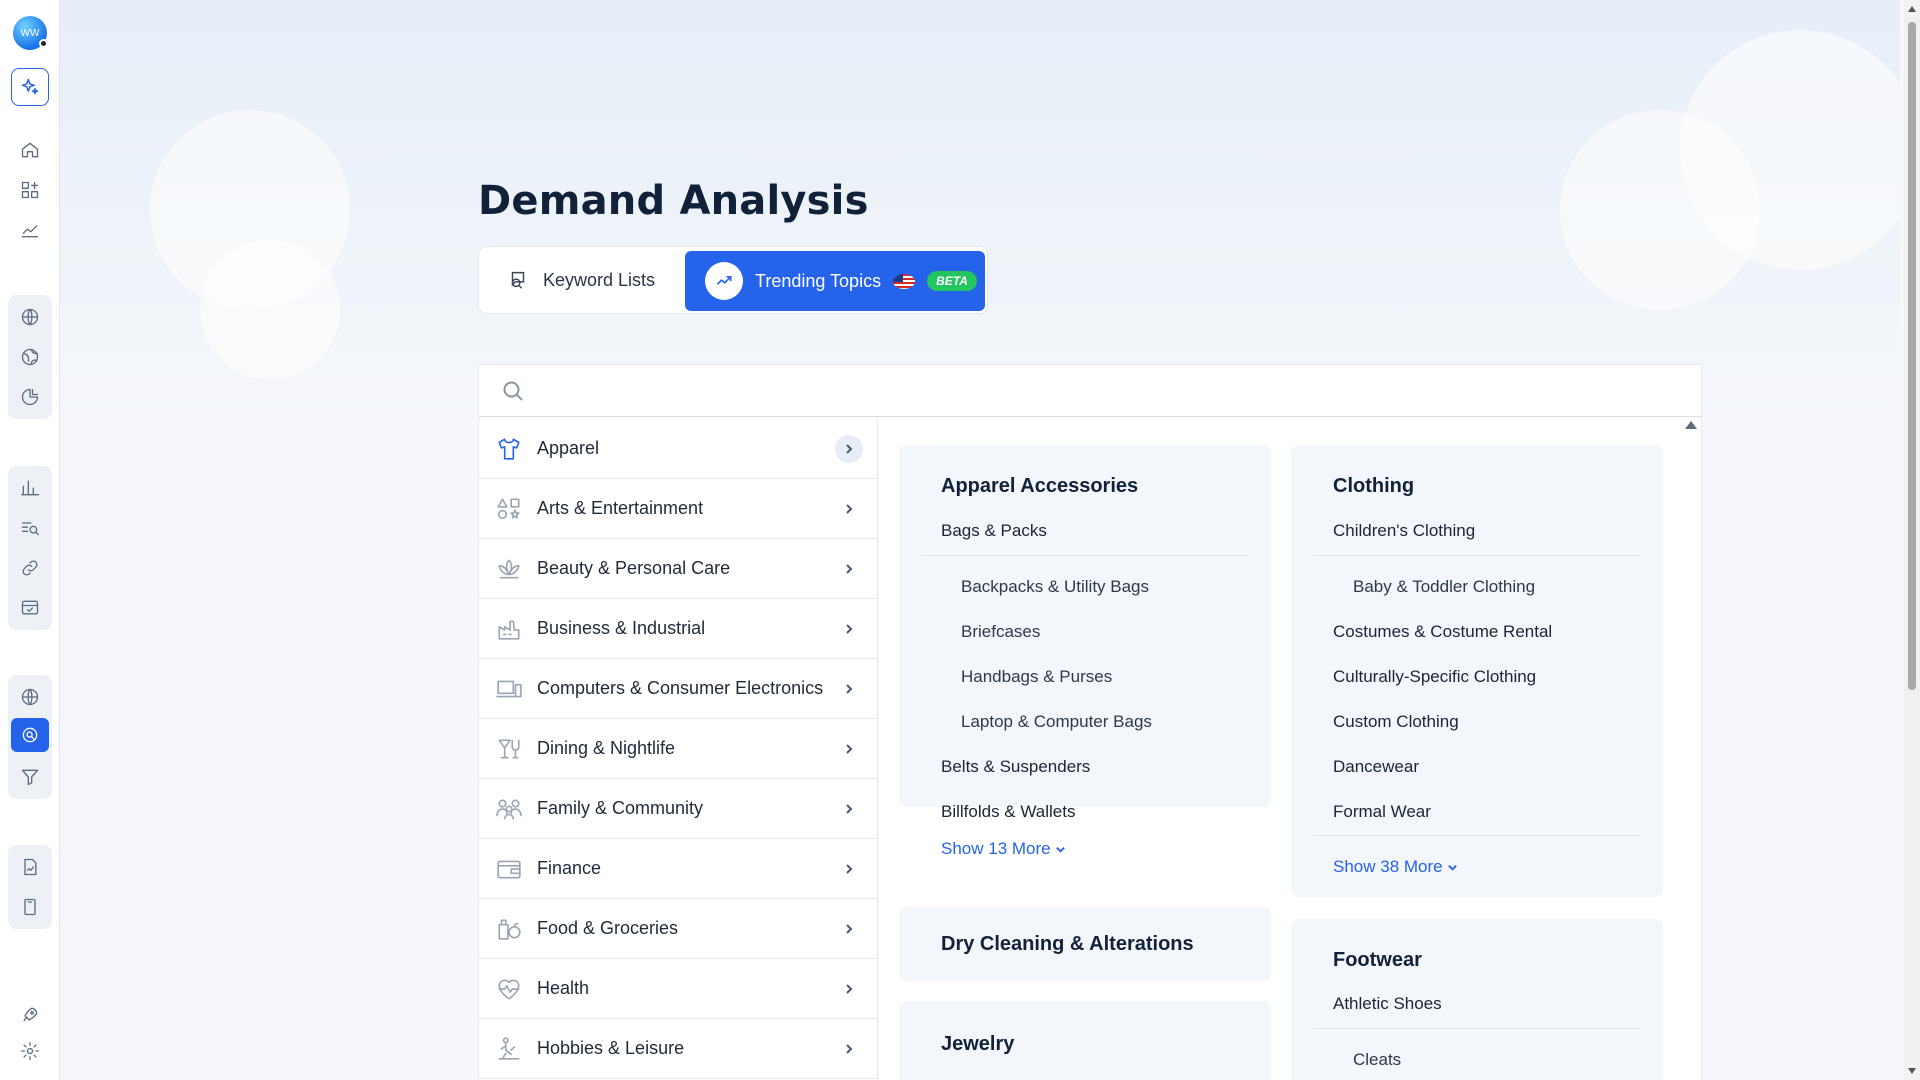  I want to click on category-item-family-community: Family & Community, so click(678, 809).